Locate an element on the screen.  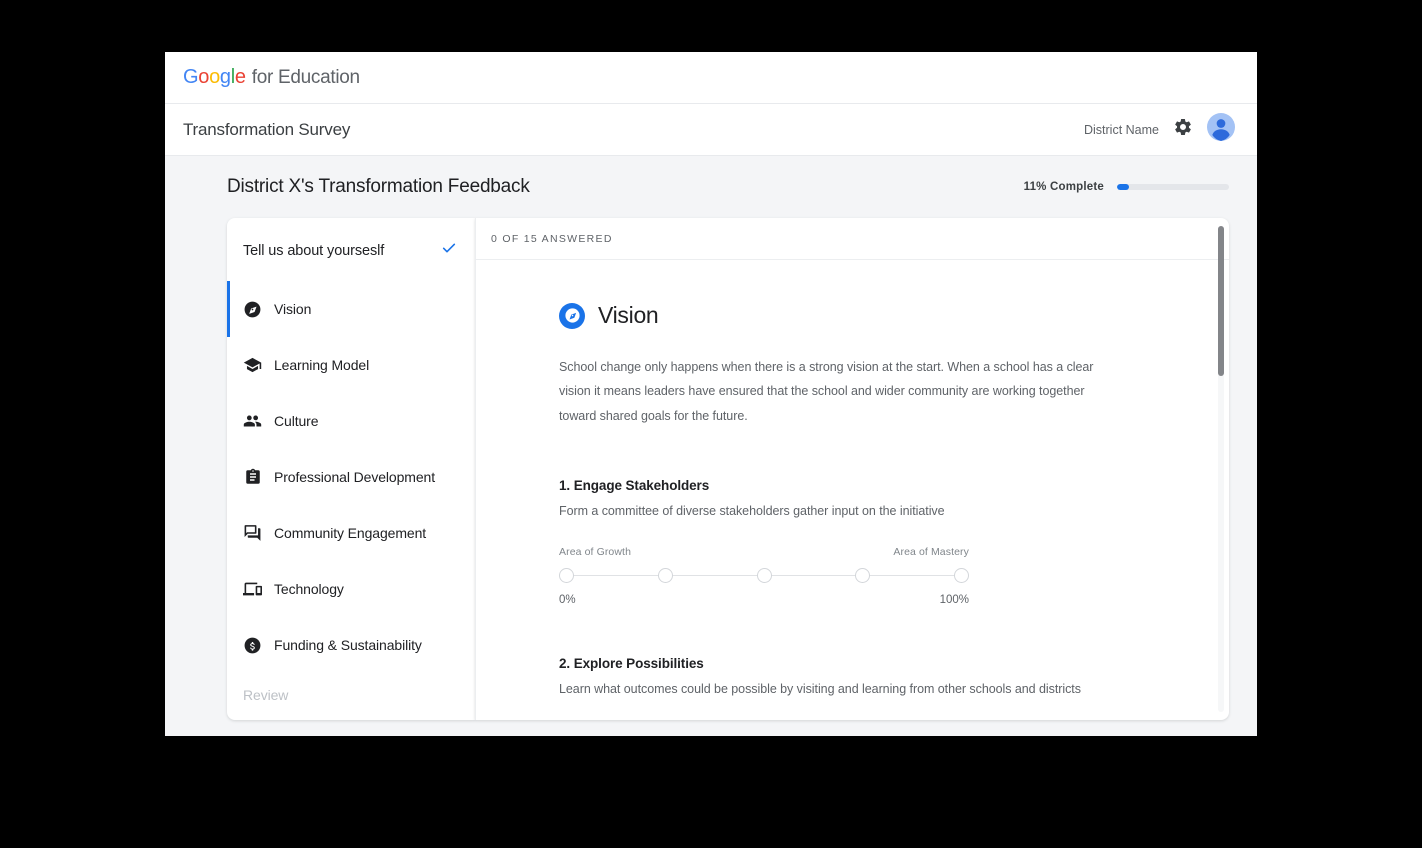
sidebar-item-label: Culture is located at coordinates (296, 421).